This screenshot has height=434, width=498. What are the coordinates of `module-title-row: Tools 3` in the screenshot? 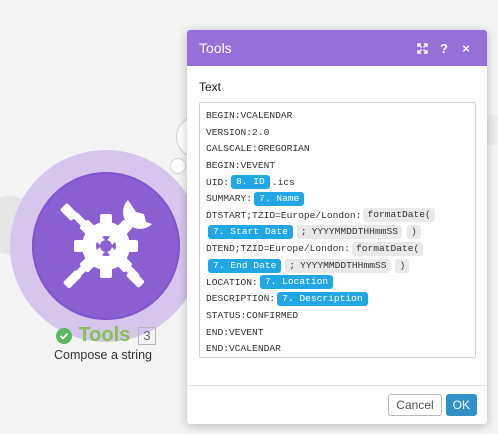 It's located at (106, 335).